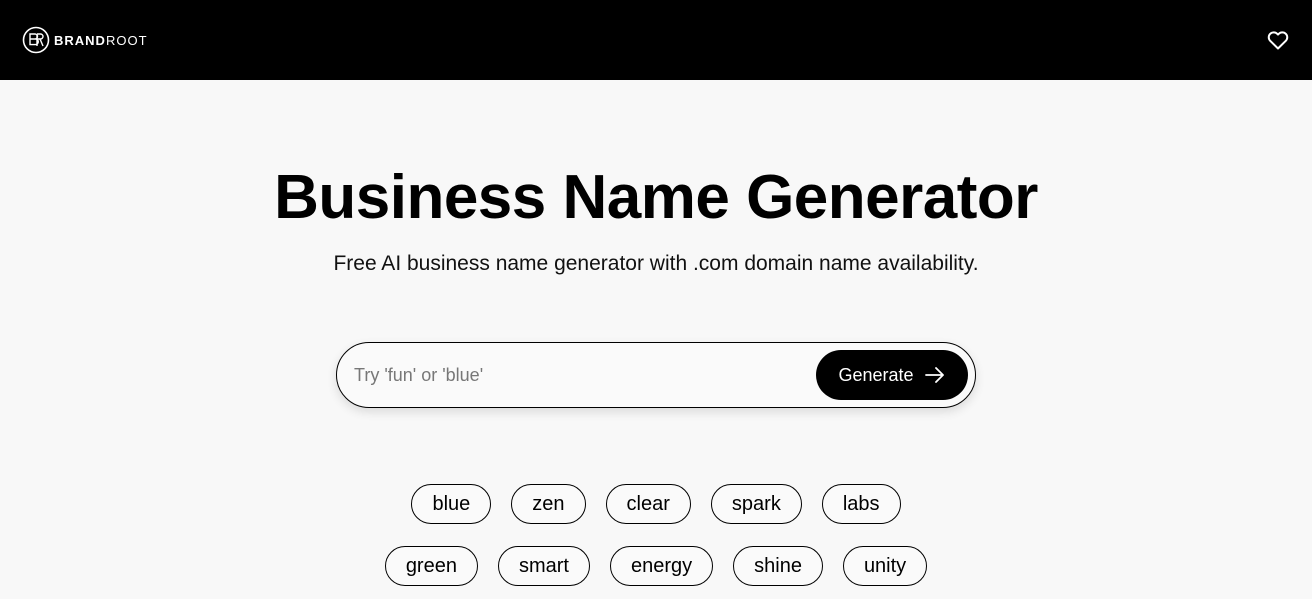 The width and height of the screenshot is (1312, 599). What do you see at coordinates (36, 40) in the screenshot?
I see `brandroot-logo-icon` at bounding box center [36, 40].